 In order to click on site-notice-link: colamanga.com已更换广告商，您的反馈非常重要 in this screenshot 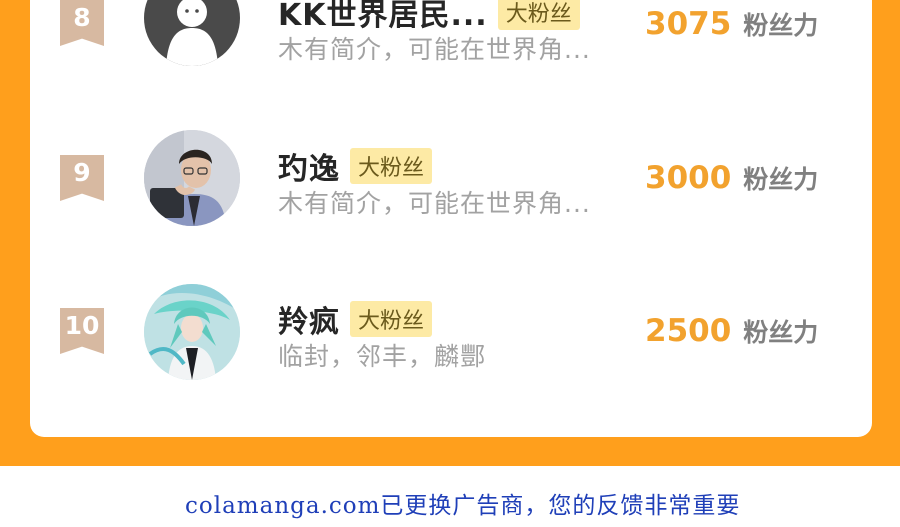, I will do `click(462, 503)`.